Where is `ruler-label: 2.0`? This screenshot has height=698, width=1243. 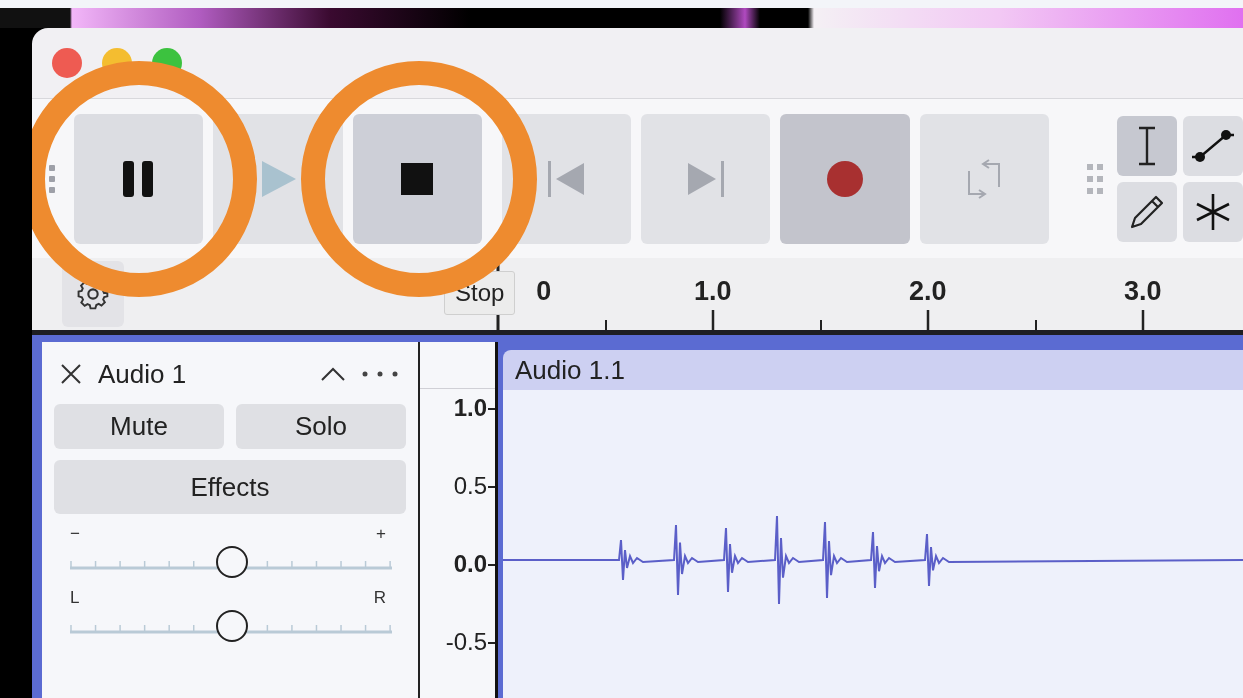 ruler-label: 2.0 is located at coordinates (927, 291).